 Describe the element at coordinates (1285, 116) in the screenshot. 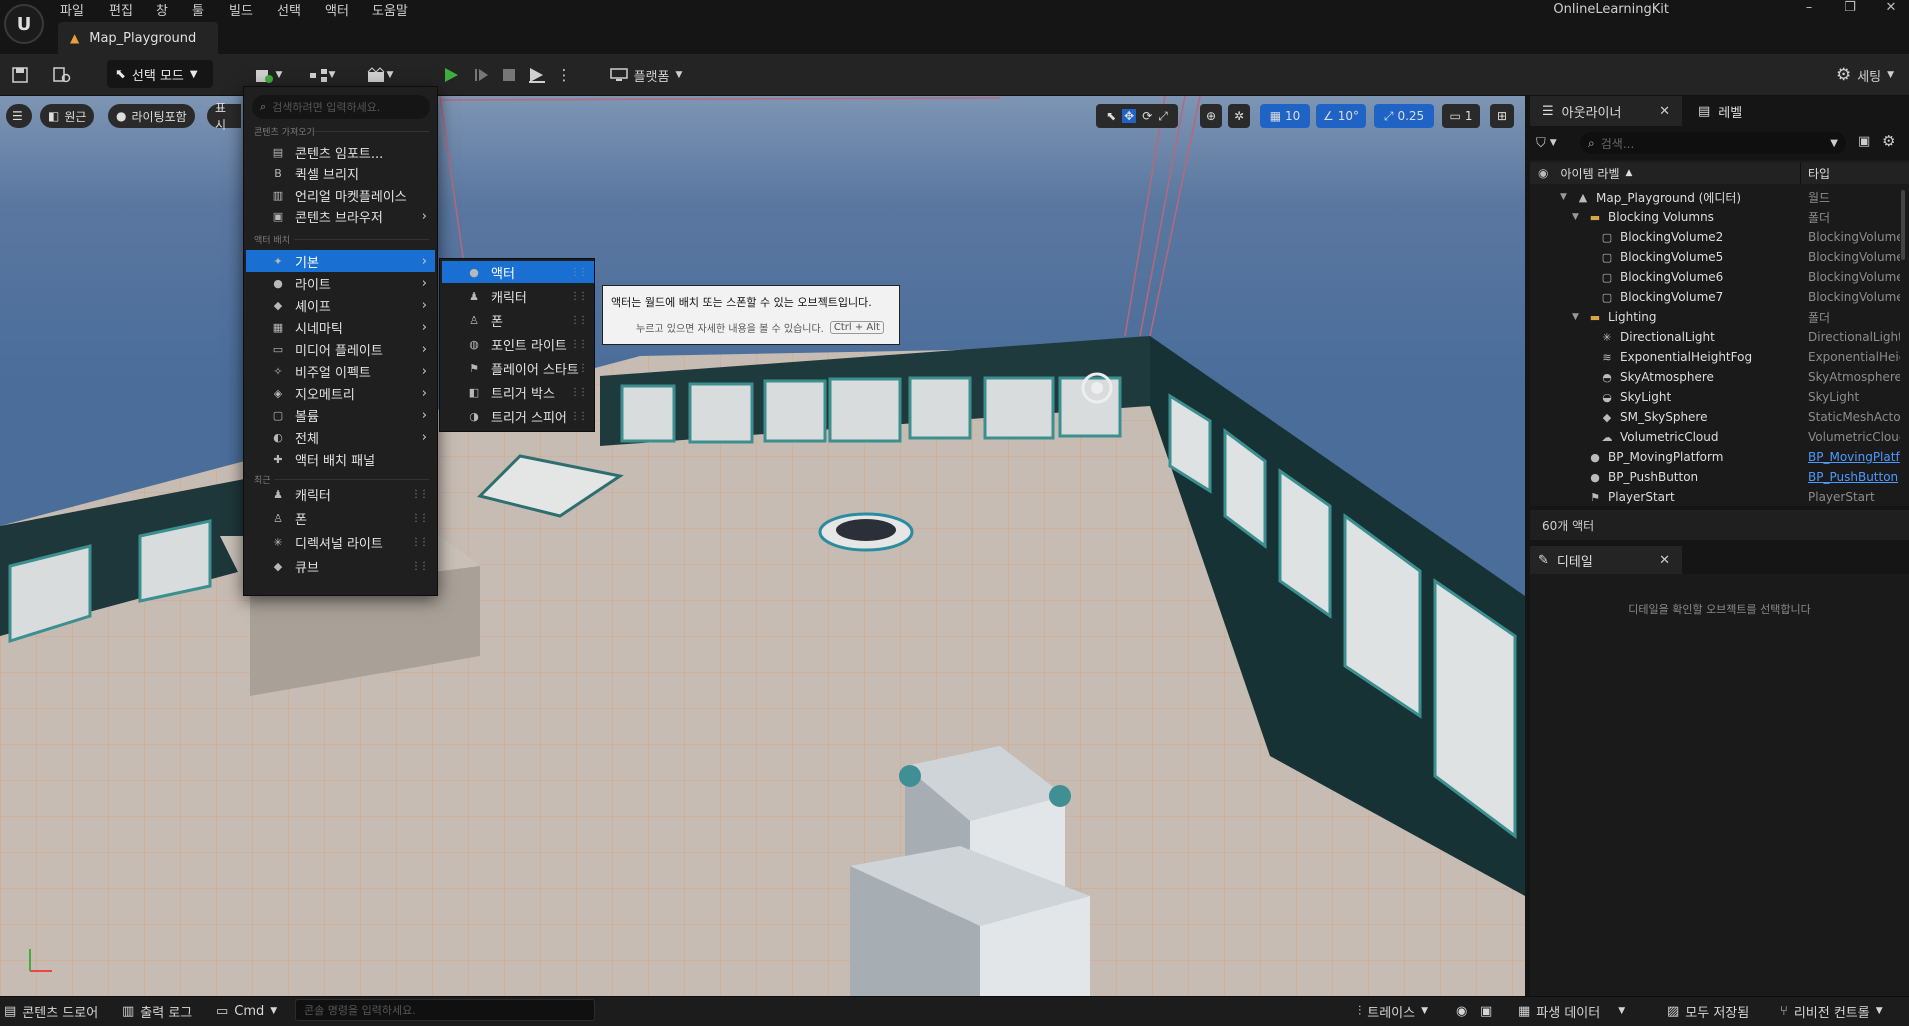

I see `grid-snap-toggle: ▦ 10` at that location.